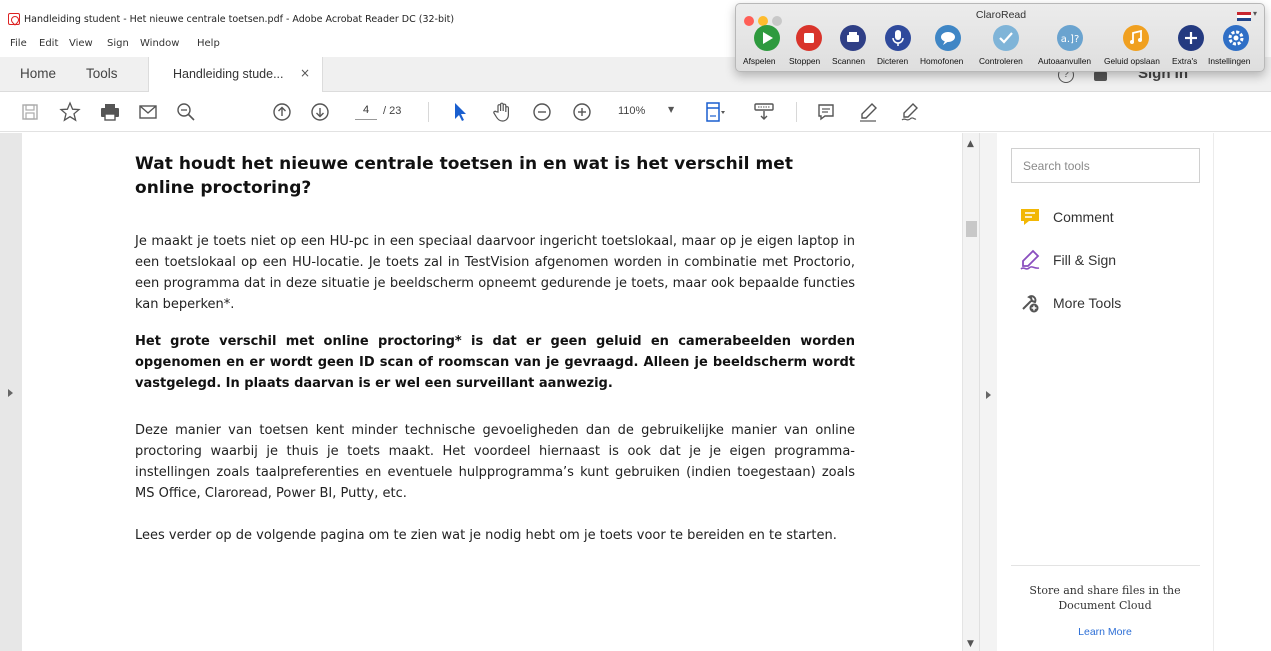  I want to click on comment-icon, so click(826, 112).